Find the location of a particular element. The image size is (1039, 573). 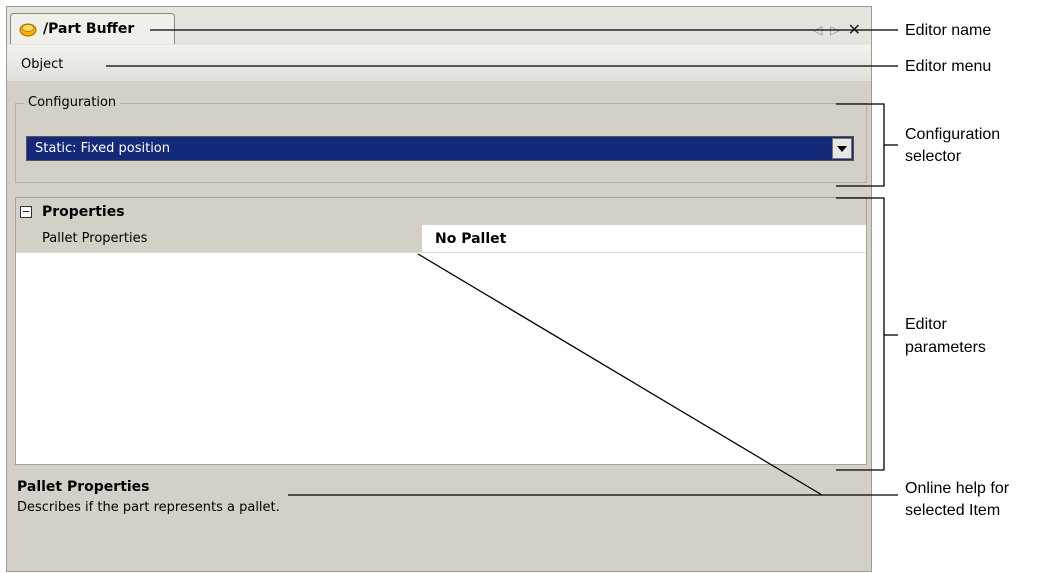

properties-header: Properties is located at coordinates (441, 211).